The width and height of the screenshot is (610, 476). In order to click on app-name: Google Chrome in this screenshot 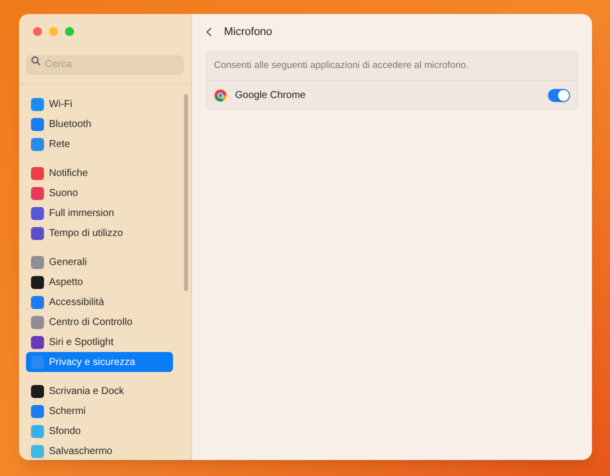, I will do `click(271, 95)`.